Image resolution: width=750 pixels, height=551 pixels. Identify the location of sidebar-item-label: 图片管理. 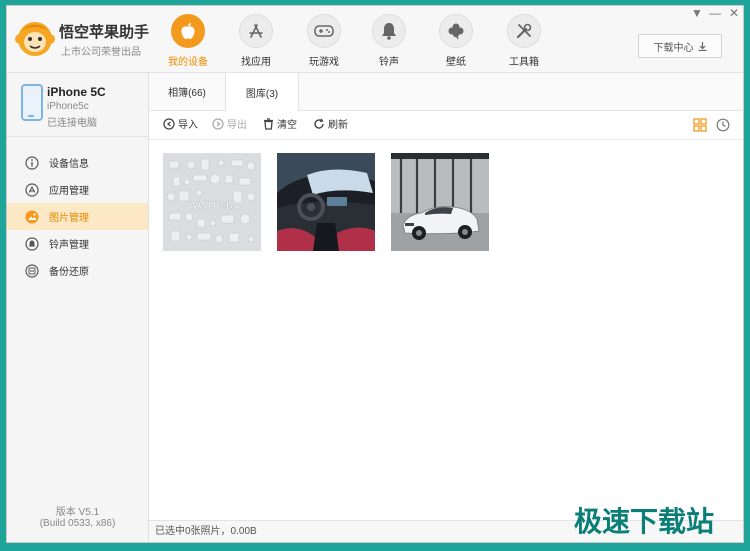
(69, 218).